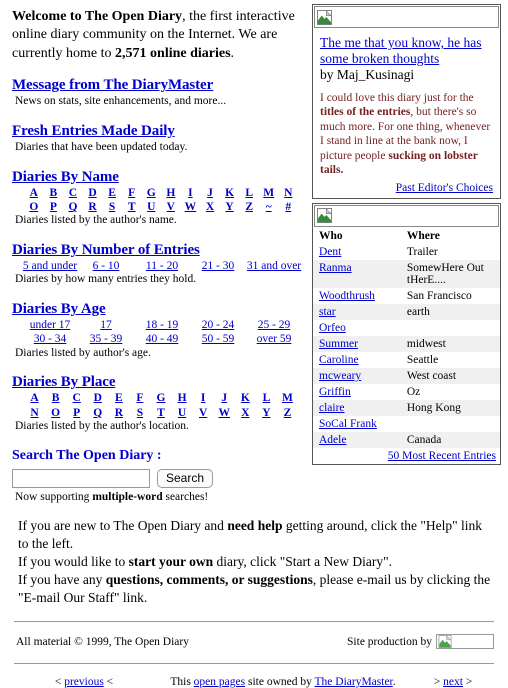 Image resolution: width=508 pixels, height=688 pixels. What do you see at coordinates (118, 413) in the screenshot?
I see `place-letter-r: R` at bounding box center [118, 413].